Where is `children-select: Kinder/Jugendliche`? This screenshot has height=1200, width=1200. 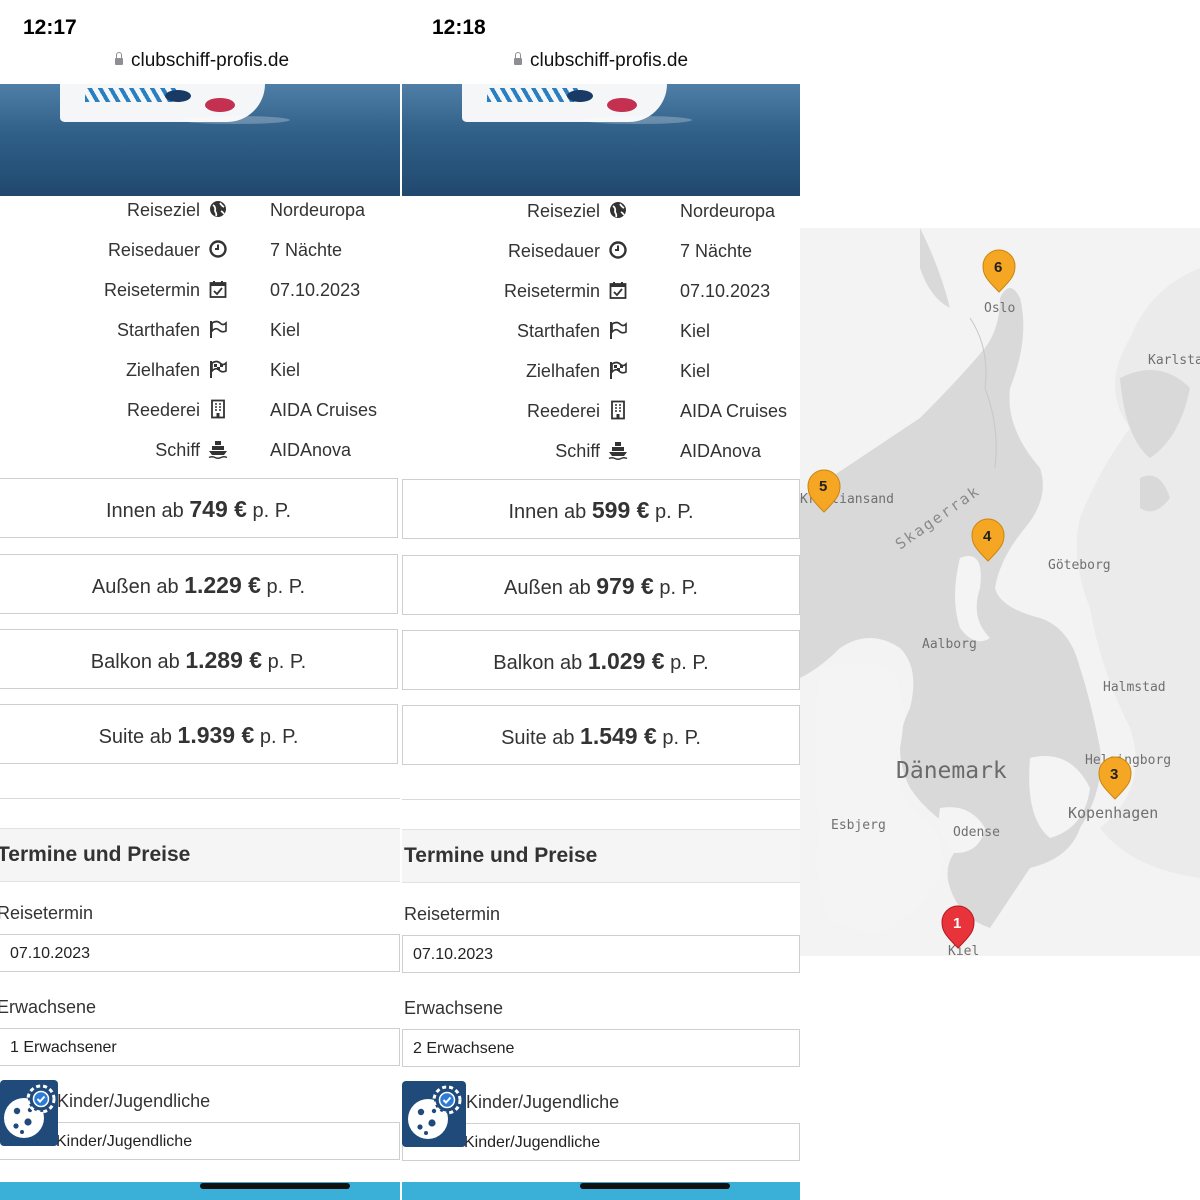 children-select: Kinder/Jugendliche is located at coordinates (200, 1141).